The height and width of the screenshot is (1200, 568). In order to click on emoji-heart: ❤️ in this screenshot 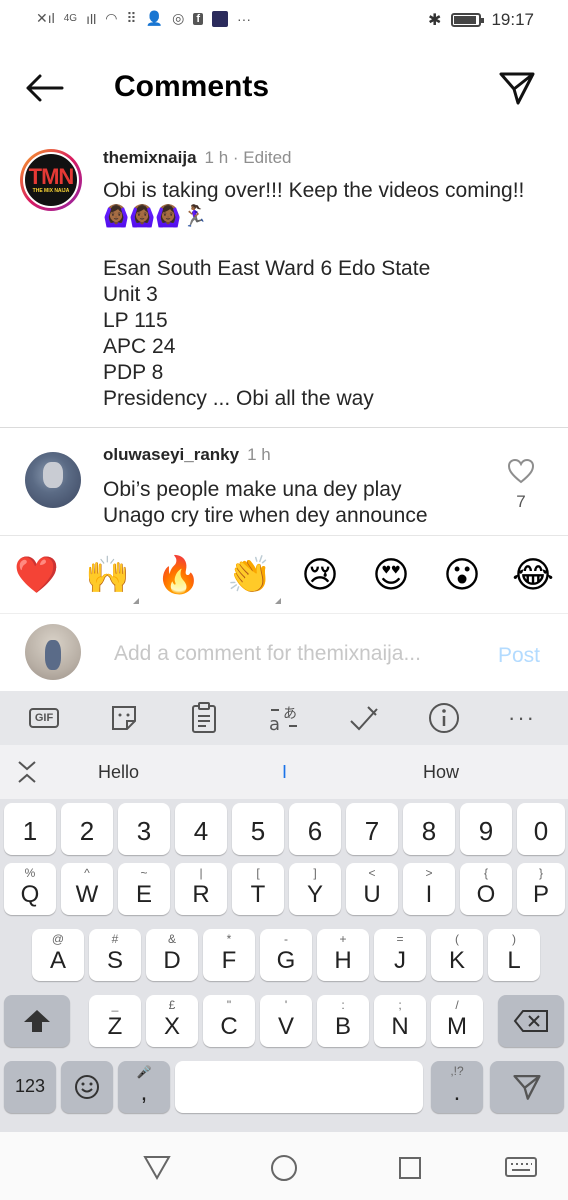, I will do `click(36, 576)`.